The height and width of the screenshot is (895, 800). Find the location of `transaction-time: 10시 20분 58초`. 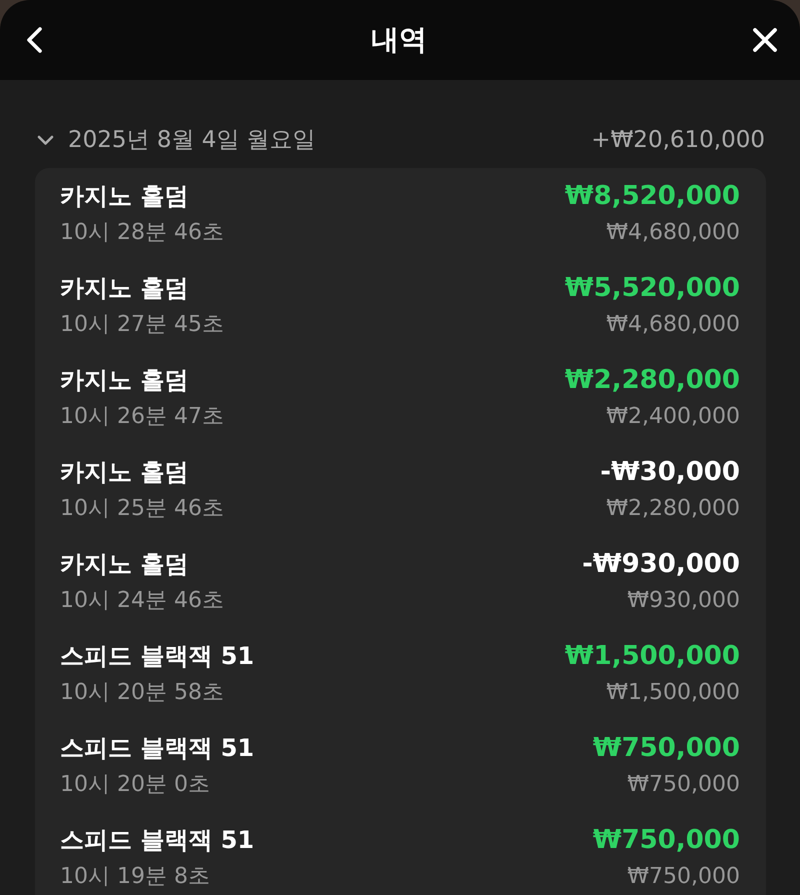

transaction-time: 10시 20분 58초 is located at coordinates (142, 693).